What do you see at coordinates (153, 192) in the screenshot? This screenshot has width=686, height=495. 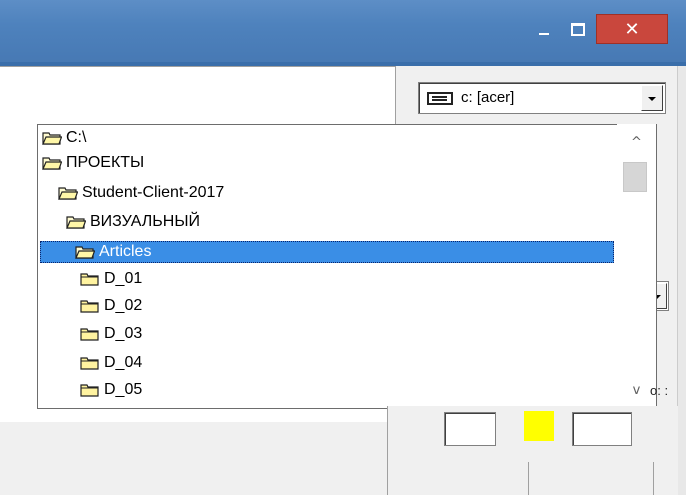 I see `folder-item-label: Student-Client-2017` at bounding box center [153, 192].